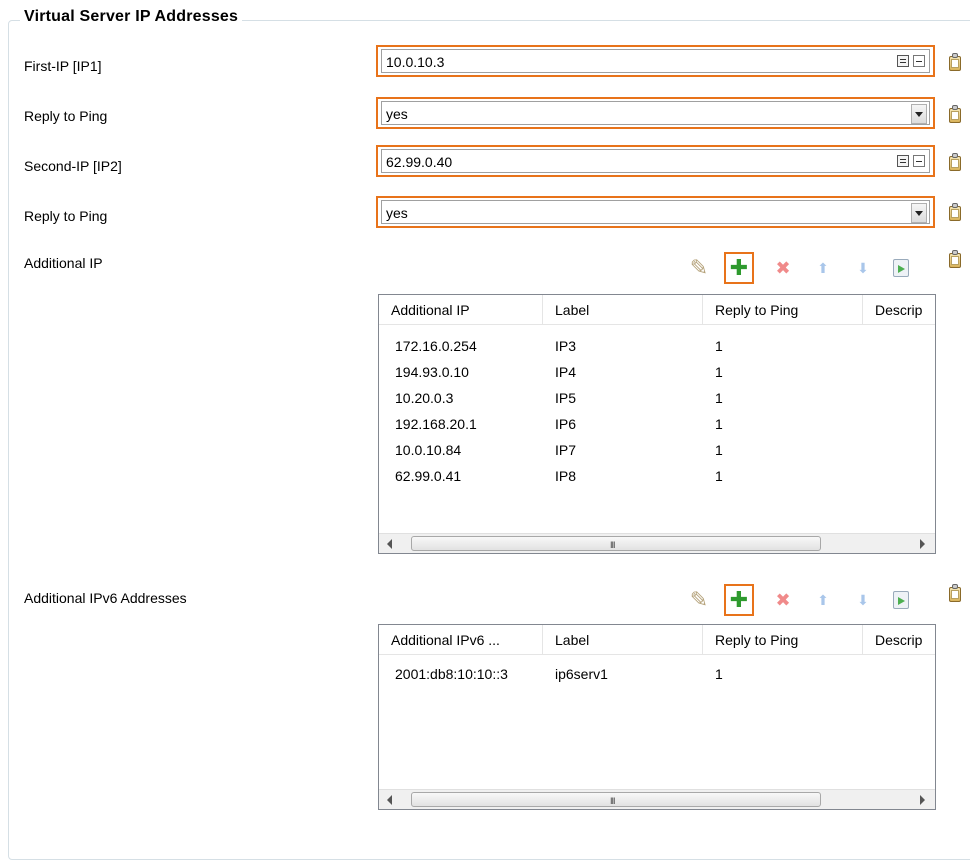 This screenshot has height=860, width=970. What do you see at coordinates (73, 166) in the screenshot?
I see `second-ip-label: Second-IP [IP2]` at bounding box center [73, 166].